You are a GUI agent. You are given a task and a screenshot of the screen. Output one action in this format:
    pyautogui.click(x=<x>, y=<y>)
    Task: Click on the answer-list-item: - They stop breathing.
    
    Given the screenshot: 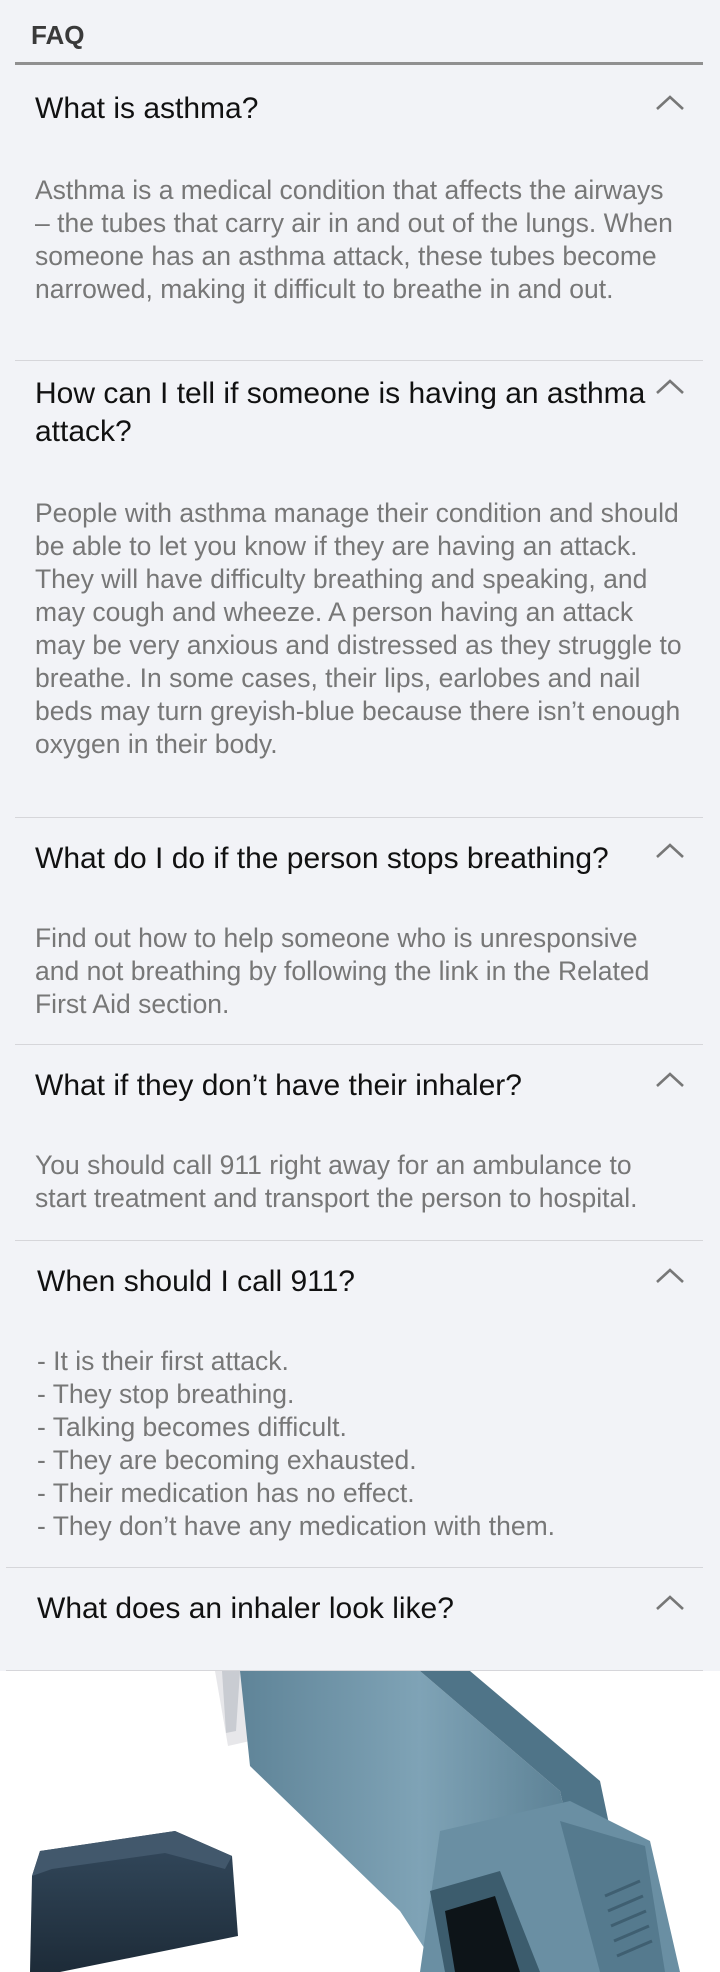 What is the action you would take?
    pyautogui.click(x=166, y=1394)
    